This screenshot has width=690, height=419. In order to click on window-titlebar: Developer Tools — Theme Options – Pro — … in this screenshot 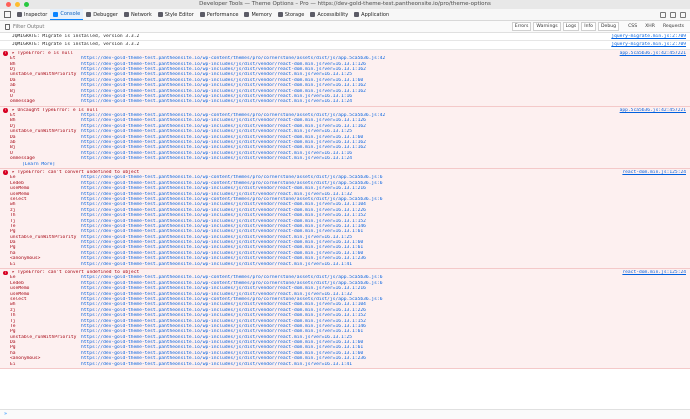, I will do `click(345, 4)`.